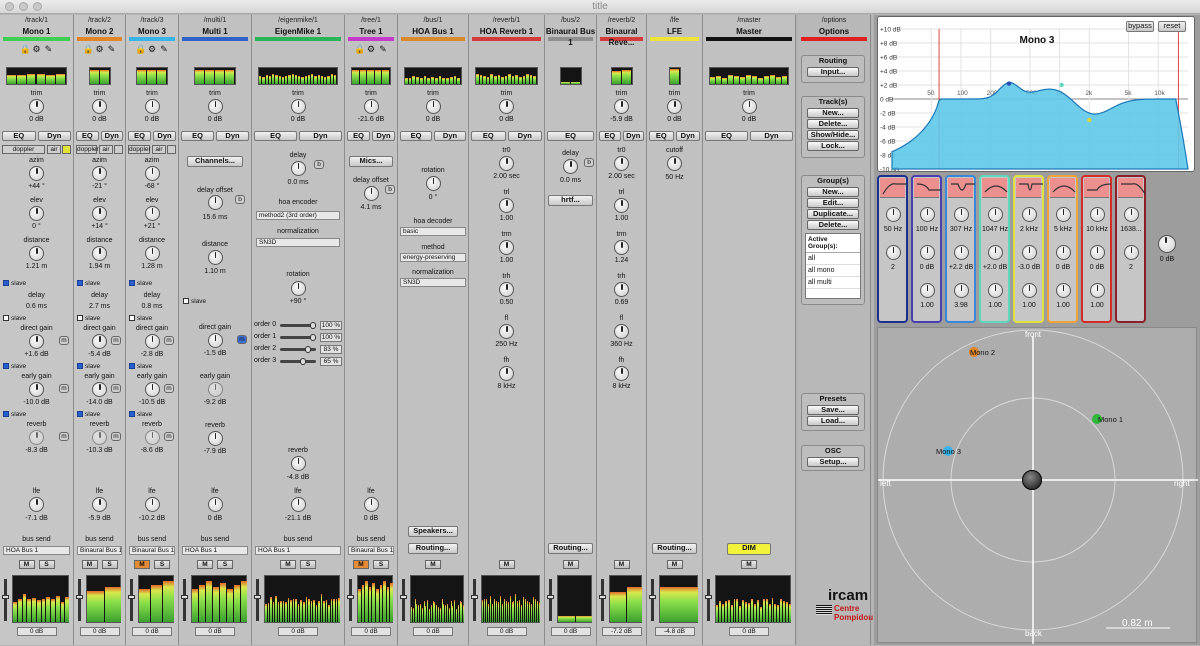 Image resolution: width=1200 pixels, height=646 pixels. Describe the element at coordinates (298, 242) in the screenshot. I see `normalization-select: SN3D` at that location.